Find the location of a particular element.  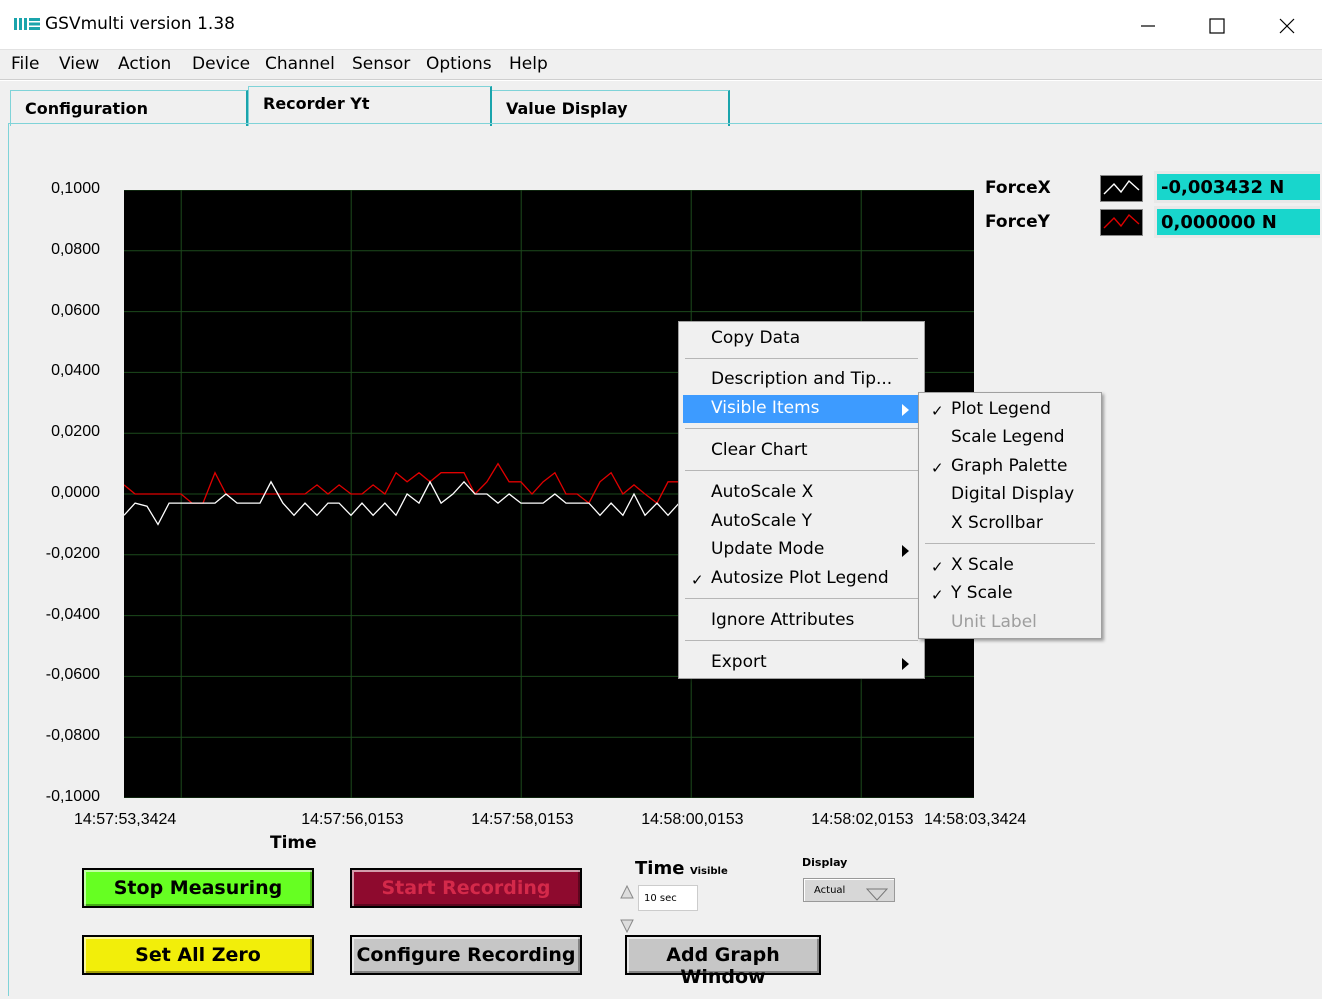

minimize-button is located at coordinates (1147, 25).